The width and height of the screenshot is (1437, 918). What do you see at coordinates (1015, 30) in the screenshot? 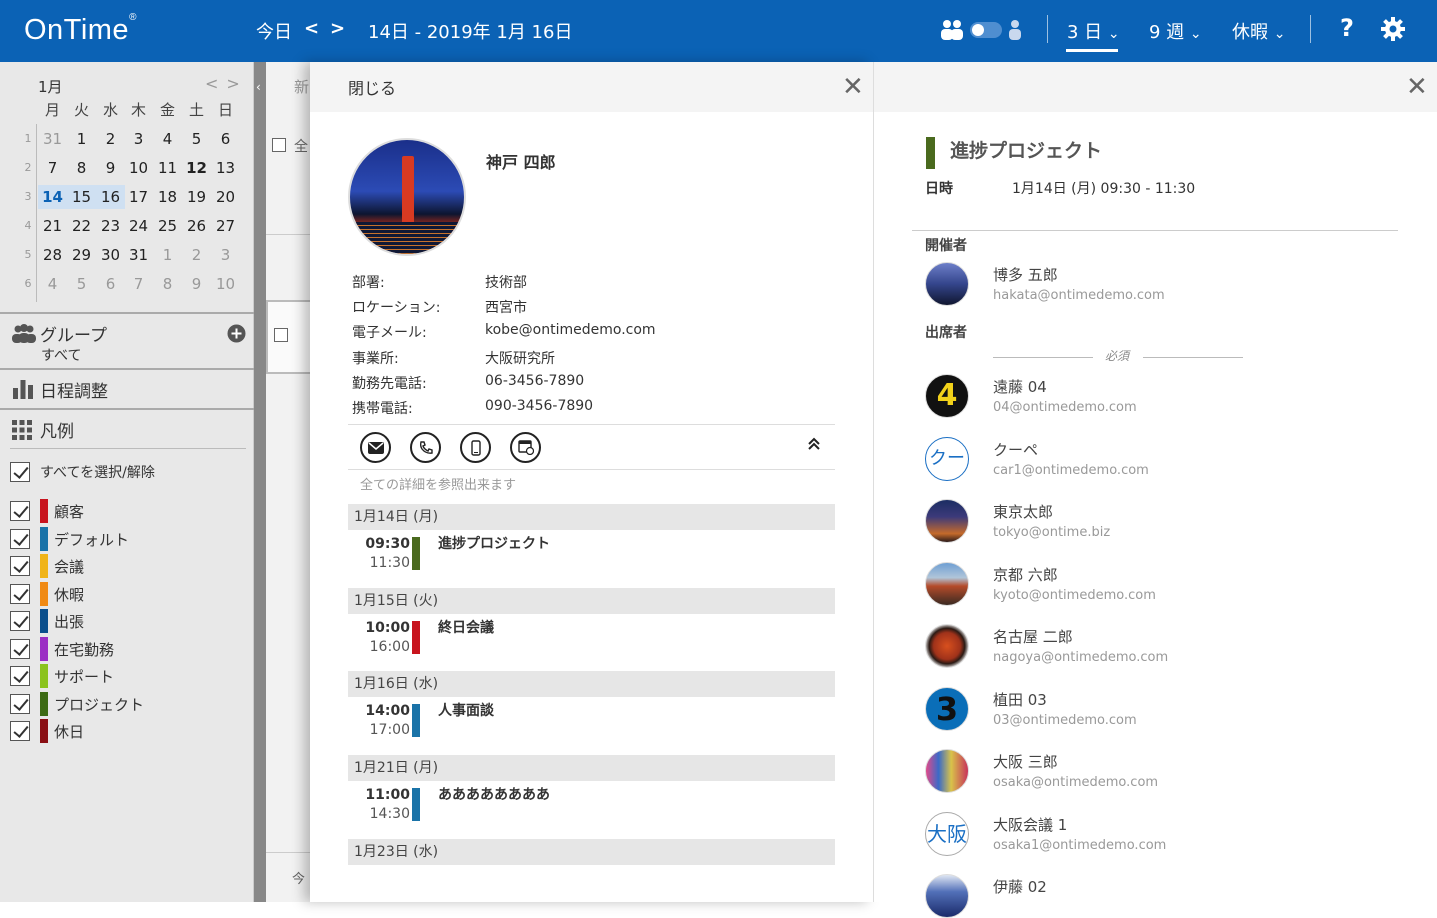
I see `person-view-icon` at bounding box center [1015, 30].